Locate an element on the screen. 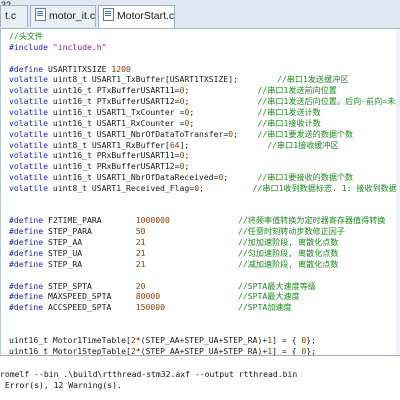 The width and height of the screenshot is (400, 400). code-token: //加加速阶段, 离散化点数 is located at coordinates (288, 242).